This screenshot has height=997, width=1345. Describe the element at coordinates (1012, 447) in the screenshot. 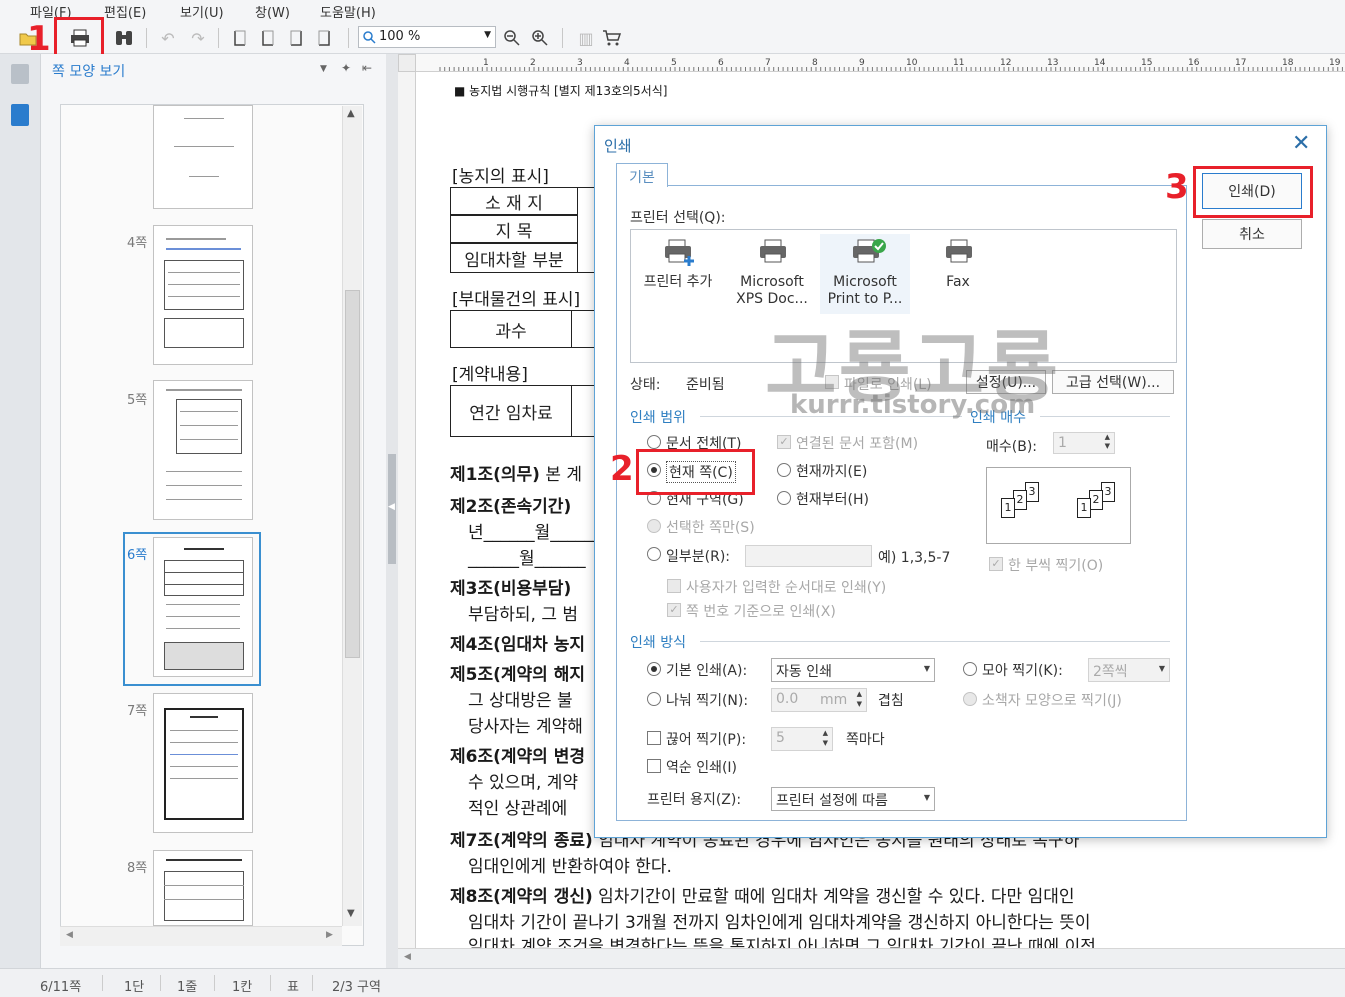

I see `copies-label: 매수(B):` at that location.